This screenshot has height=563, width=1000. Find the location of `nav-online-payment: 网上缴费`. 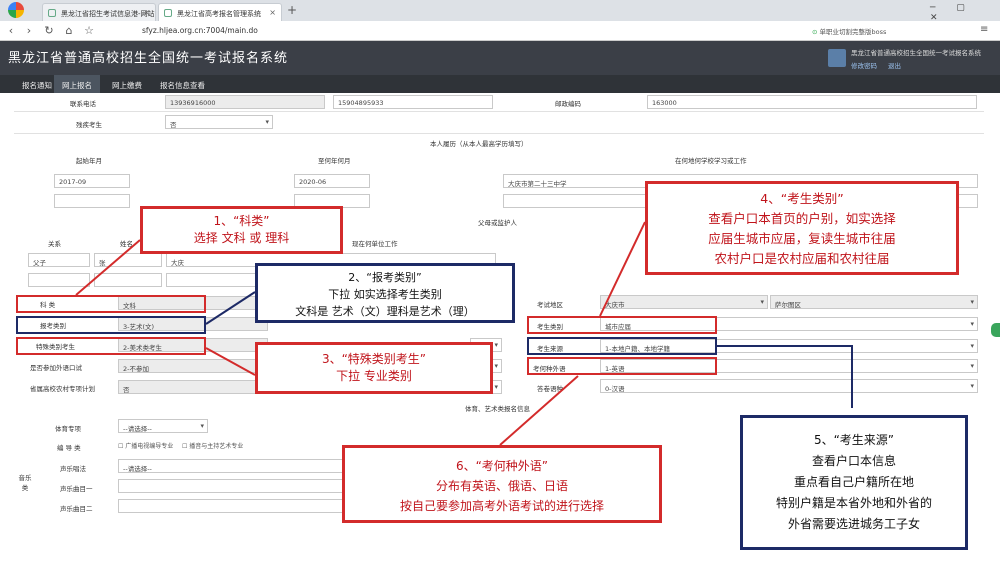

nav-online-payment: 网上缴费 is located at coordinates (127, 84).